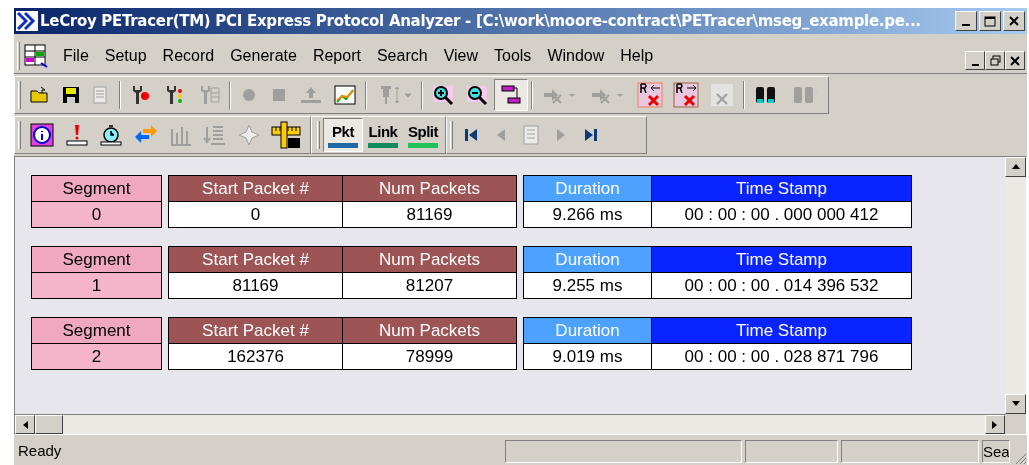 This screenshot has width=1029, height=465. What do you see at coordinates (336, 55) in the screenshot?
I see `menu-item: Report` at bounding box center [336, 55].